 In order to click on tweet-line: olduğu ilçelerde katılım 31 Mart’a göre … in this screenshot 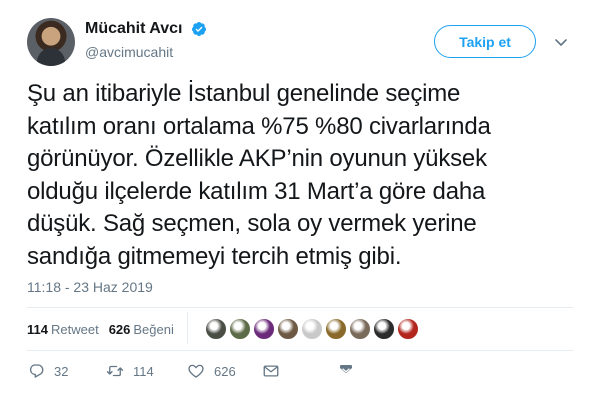, I will do `click(256, 191)`.